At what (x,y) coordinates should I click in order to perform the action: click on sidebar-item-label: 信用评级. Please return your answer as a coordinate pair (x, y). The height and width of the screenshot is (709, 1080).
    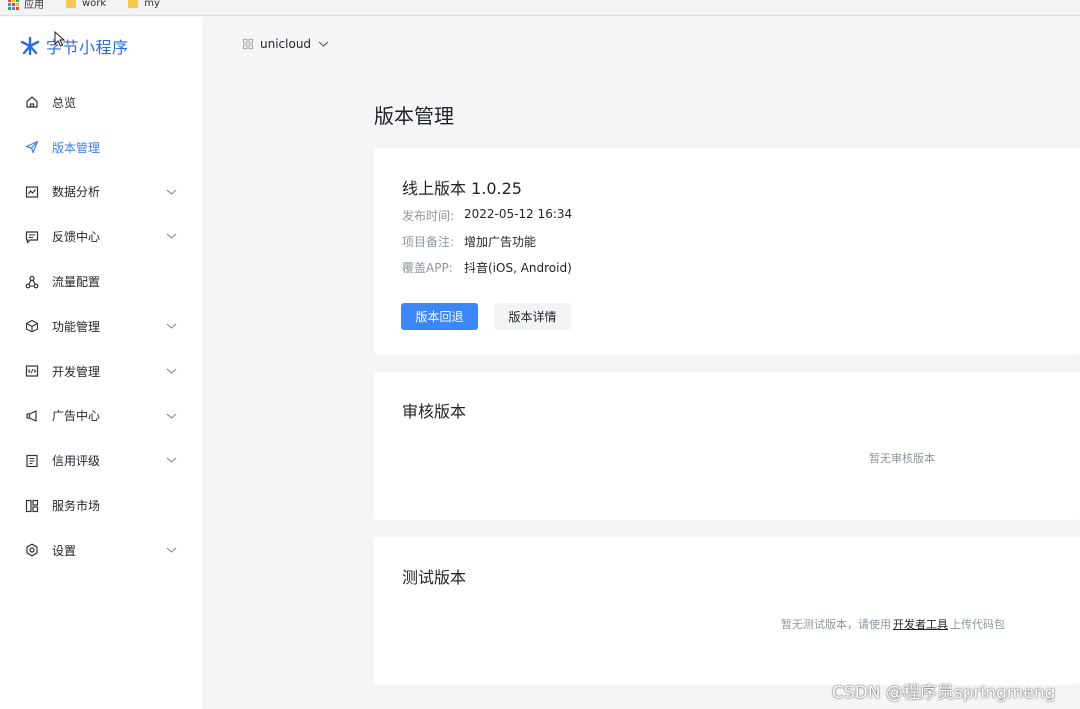
    Looking at the image, I should click on (76, 461).